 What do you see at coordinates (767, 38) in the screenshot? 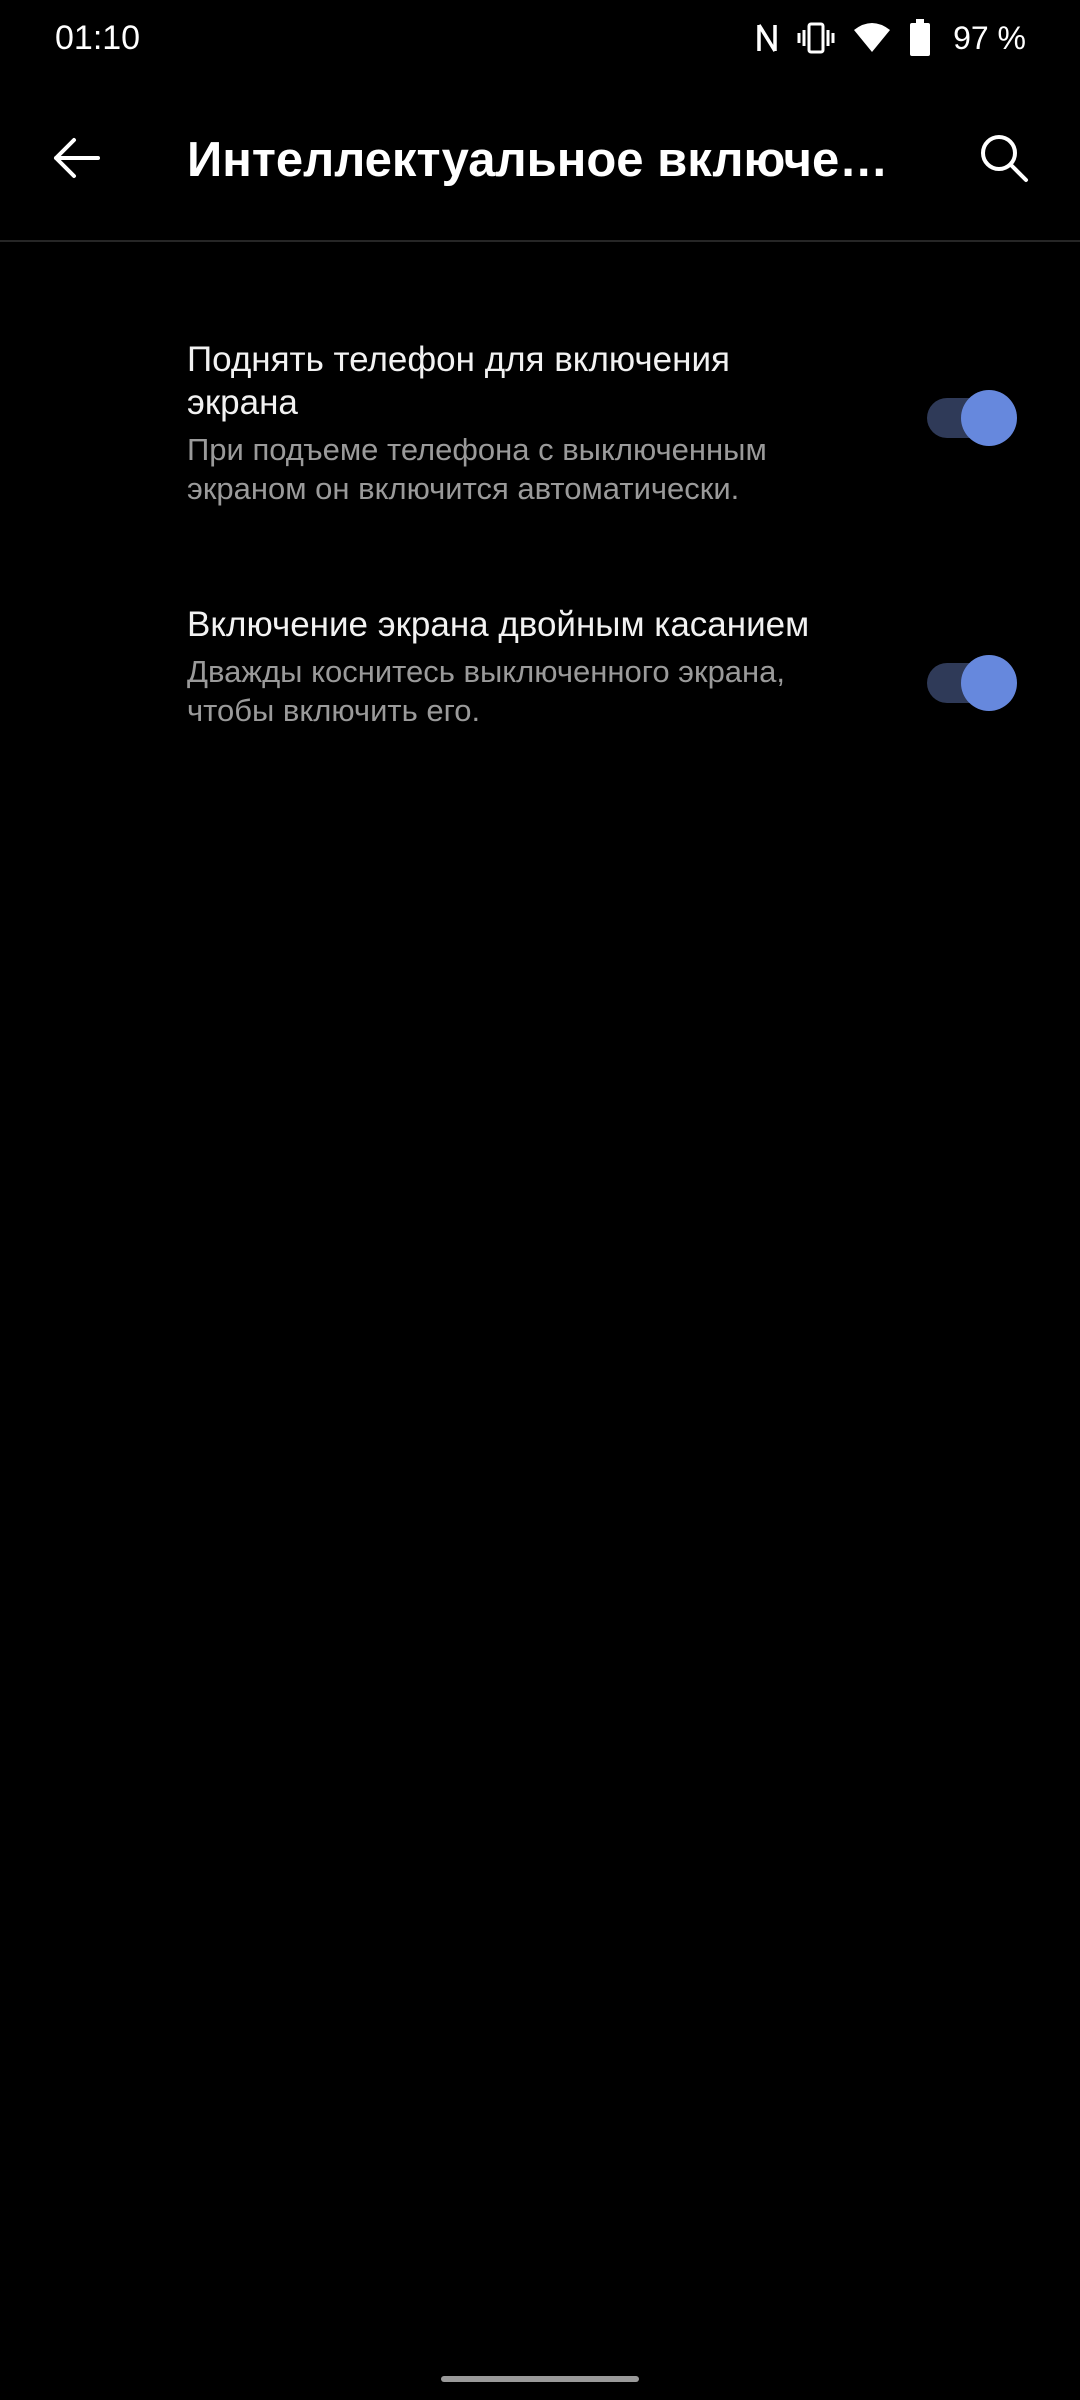
I see `nfc-icon` at bounding box center [767, 38].